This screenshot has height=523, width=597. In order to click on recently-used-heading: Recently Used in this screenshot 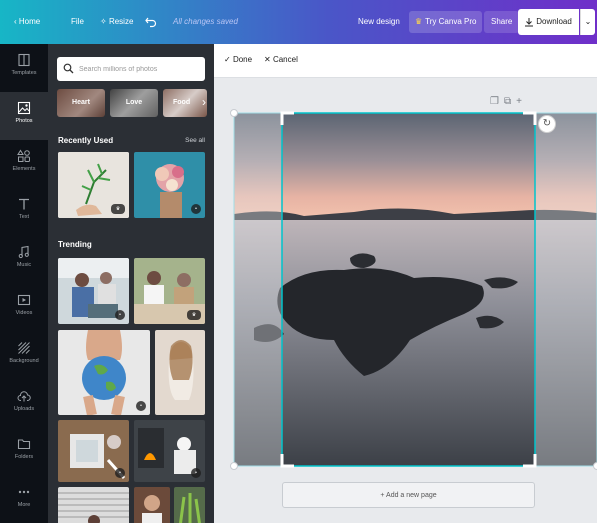, I will do `click(86, 140)`.